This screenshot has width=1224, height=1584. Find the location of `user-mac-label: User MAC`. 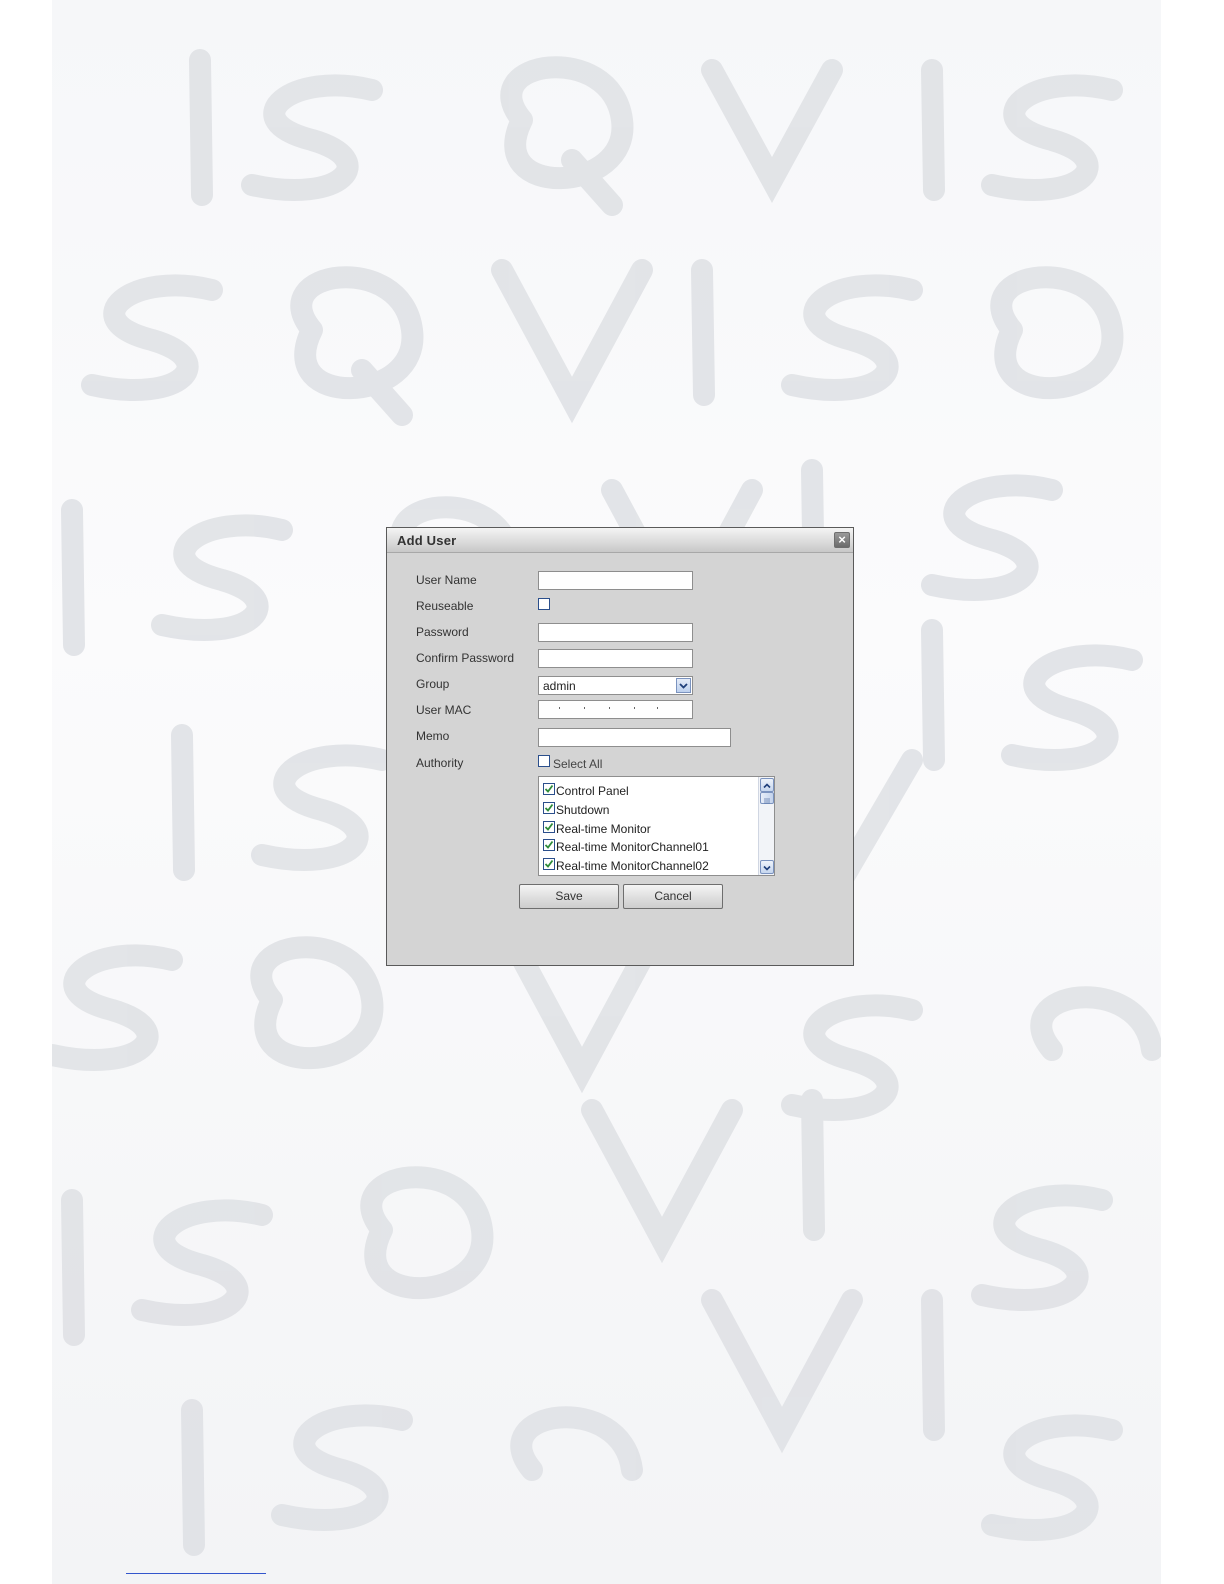

user-mac-label: User MAC is located at coordinates (444, 710).